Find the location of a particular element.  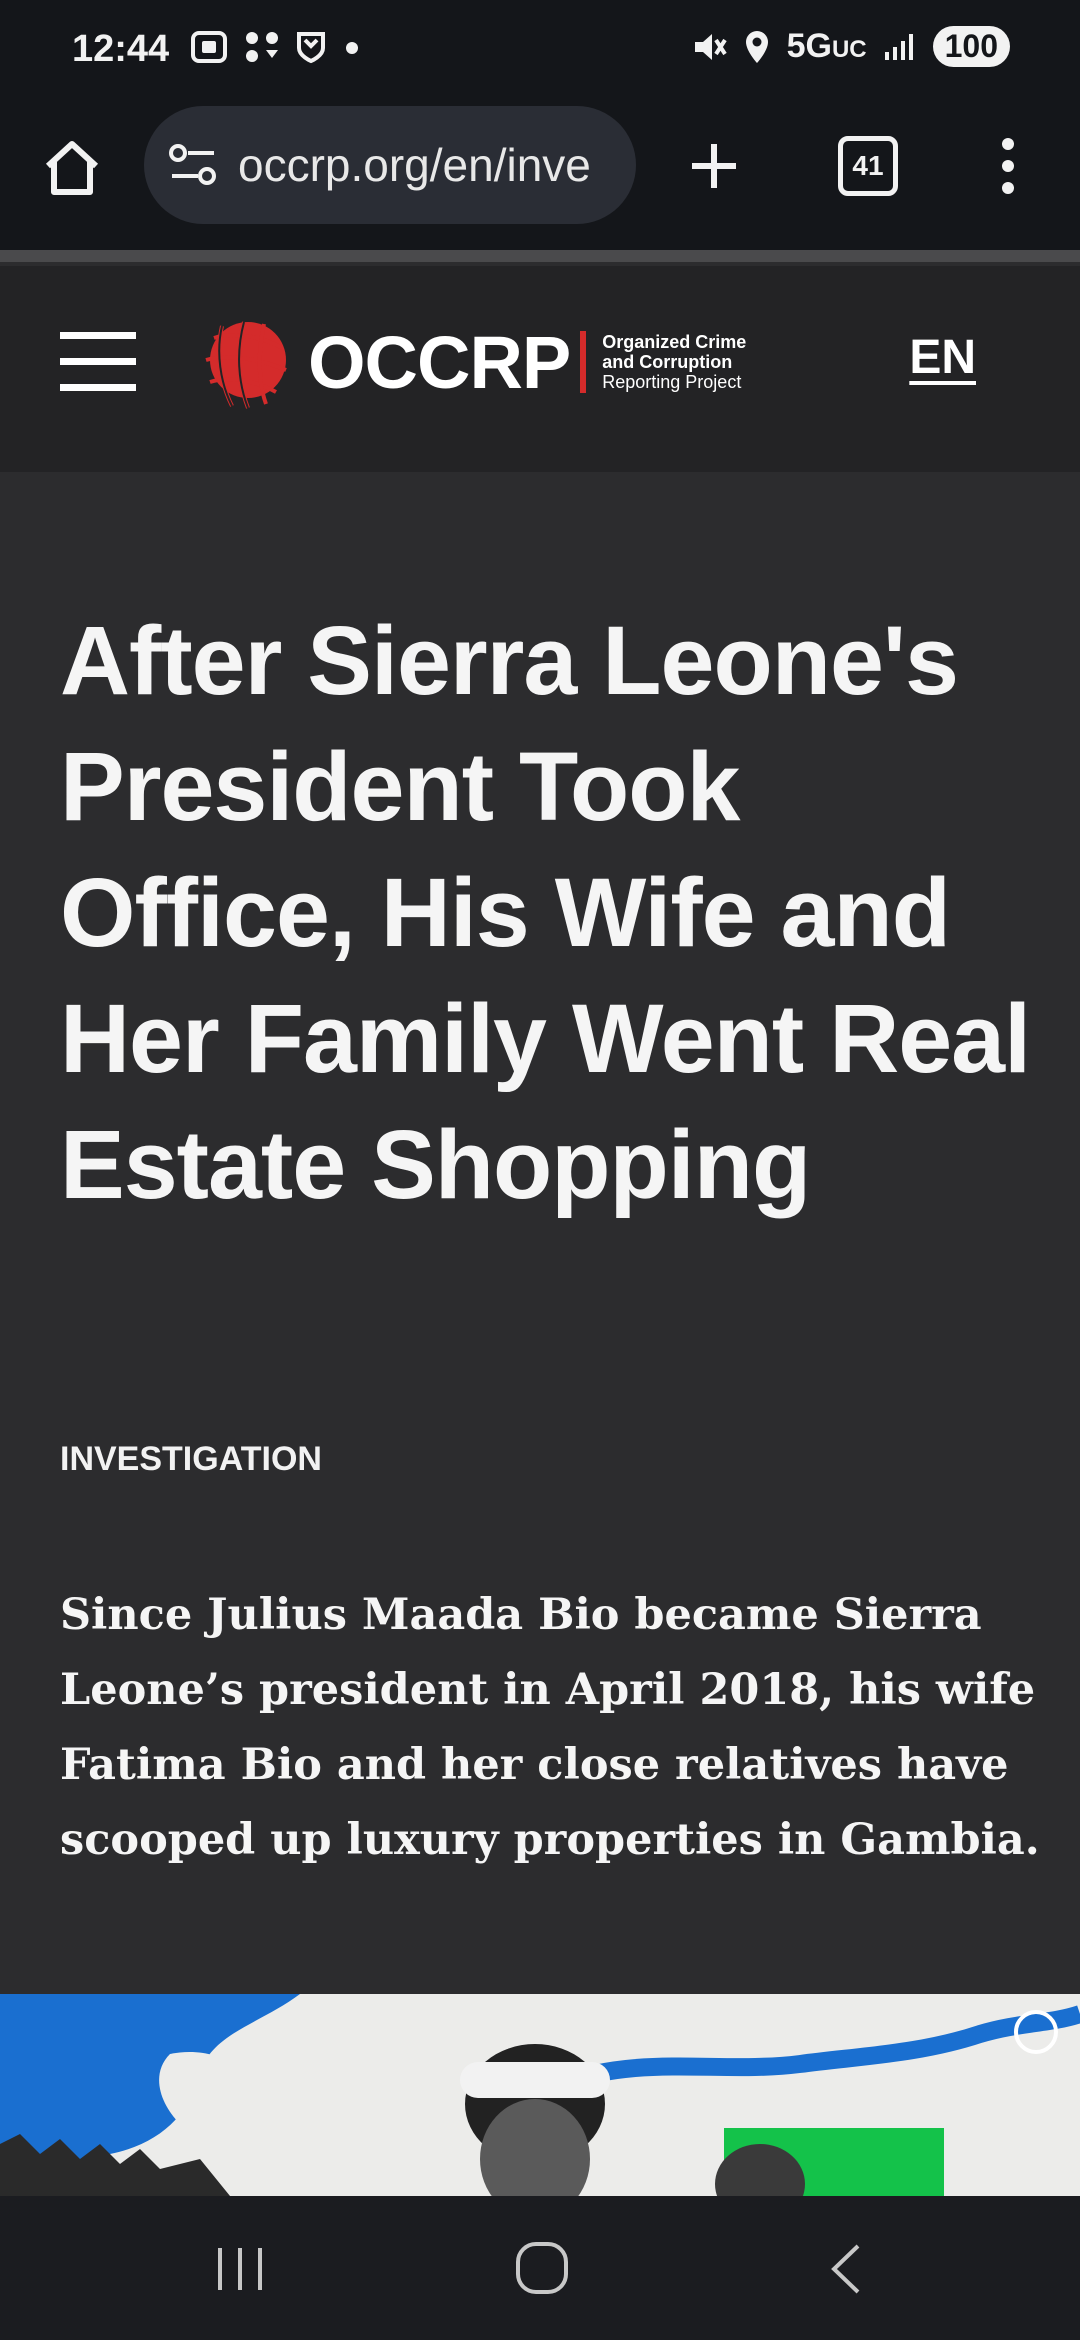

hero-illustration is located at coordinates (540, 2095).